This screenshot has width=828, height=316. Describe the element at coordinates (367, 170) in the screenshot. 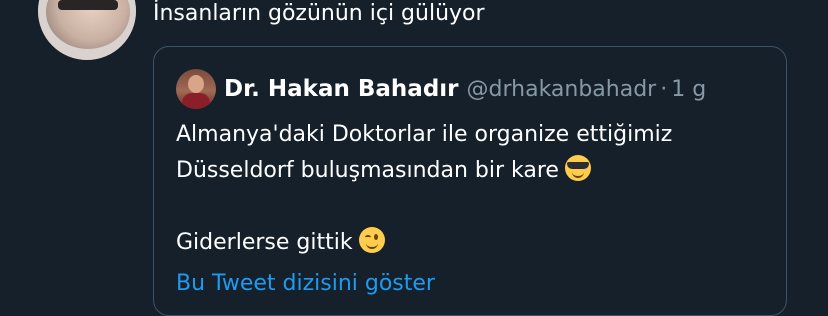

I see `quoted-line-2-text: Düsseldorf buluşmasından bir kare` at that location.